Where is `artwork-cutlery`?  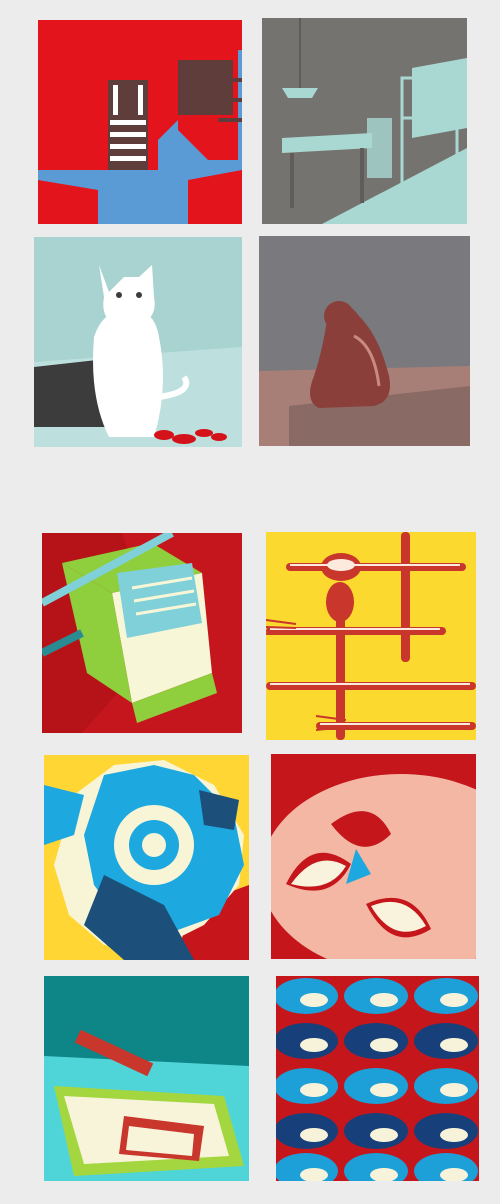
artwork-cutlery is located at coordinates (371, 636).